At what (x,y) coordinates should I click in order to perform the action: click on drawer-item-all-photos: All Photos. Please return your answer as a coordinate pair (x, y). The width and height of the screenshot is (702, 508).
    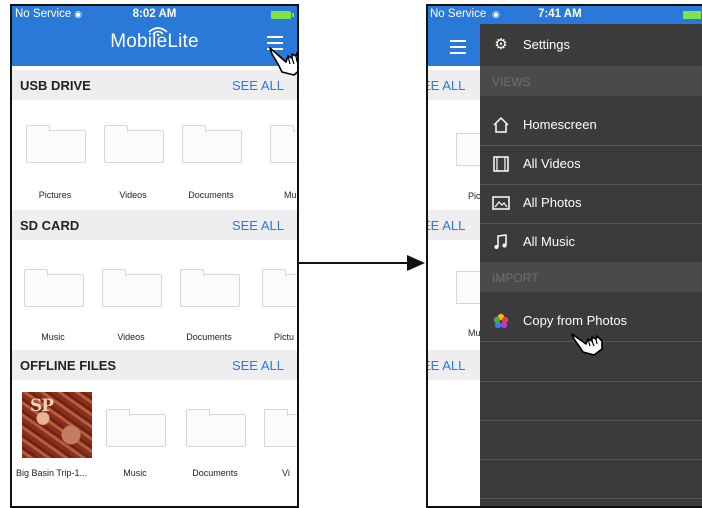
    Looking at the image, I should click on (591, 204).